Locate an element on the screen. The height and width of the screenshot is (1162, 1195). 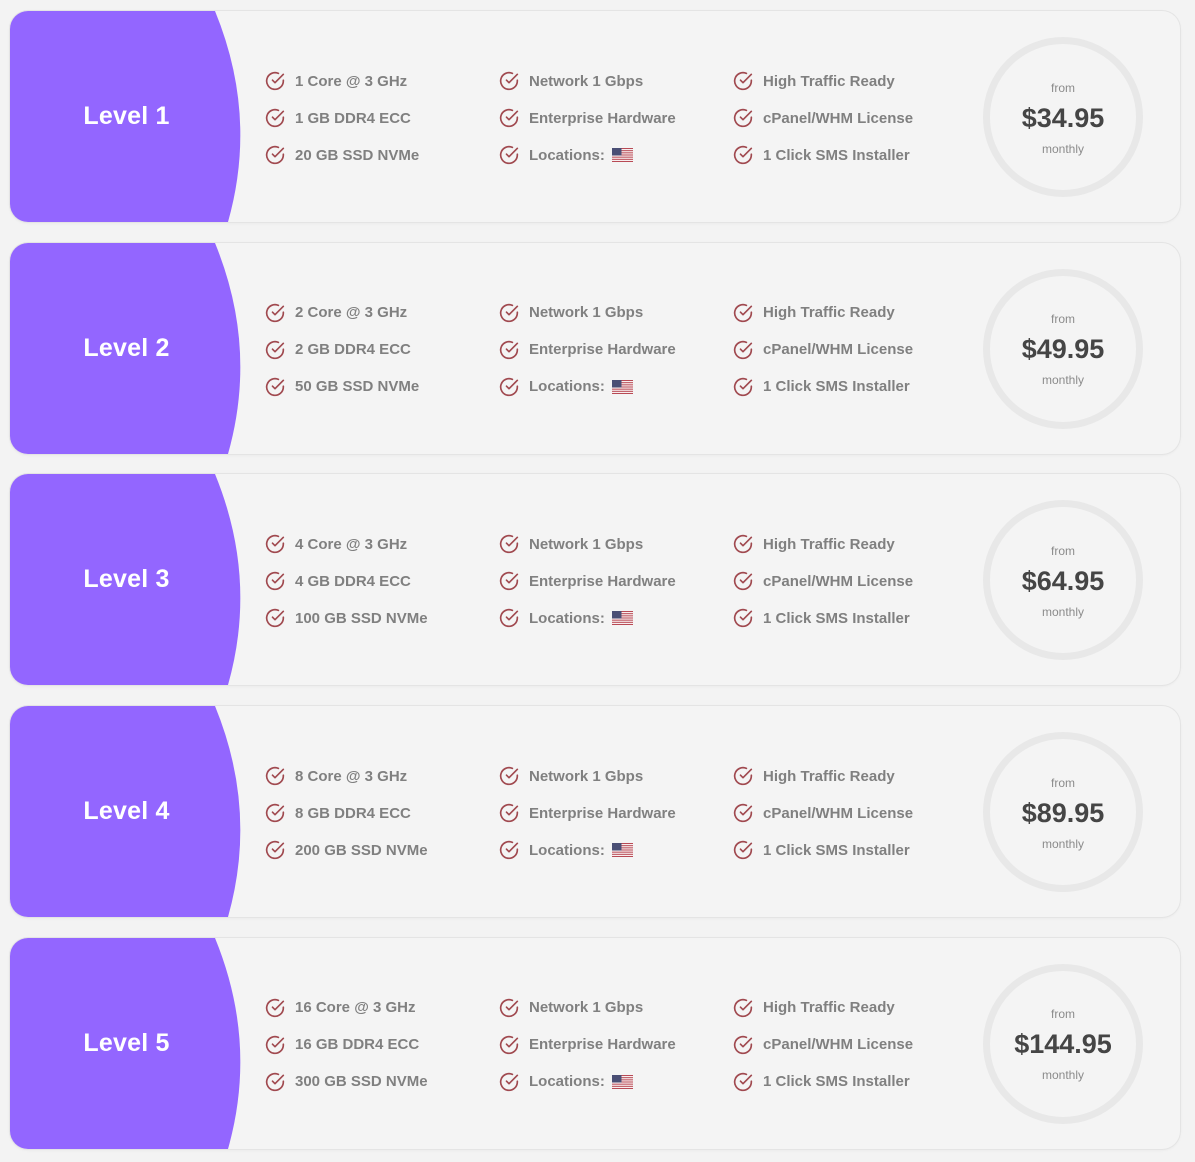
feature-label: 8 GB DDR4 ECC is located at coordinates (353, 813).